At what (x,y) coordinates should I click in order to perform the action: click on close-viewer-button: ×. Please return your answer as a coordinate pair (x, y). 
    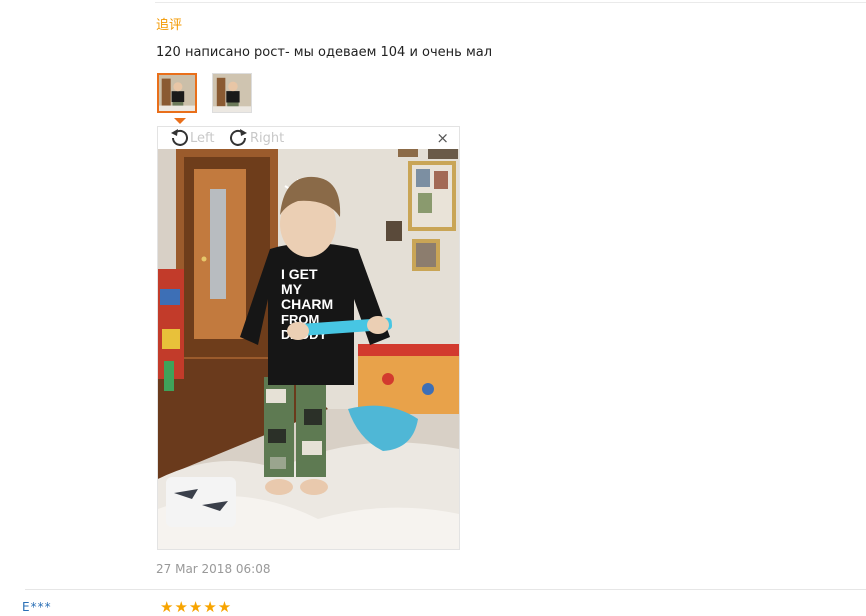
    Looking at the image, I should click on (442, 138).